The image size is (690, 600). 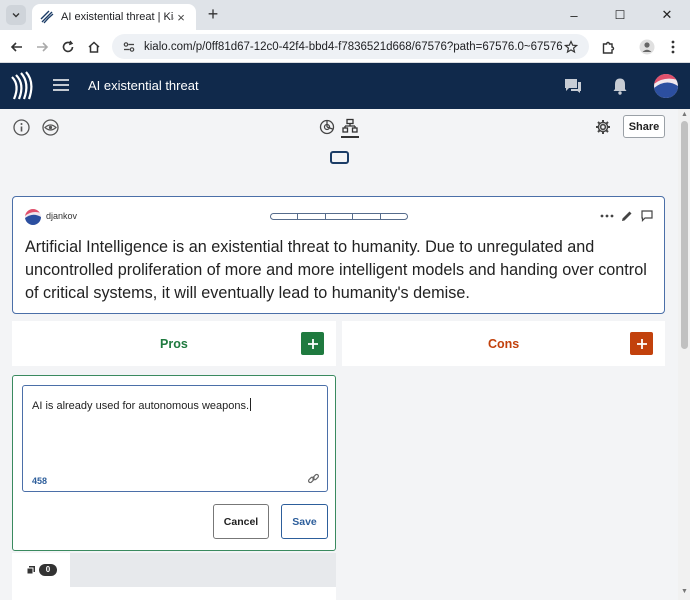 I want to click on info-icon, so click(x=21, y=127).